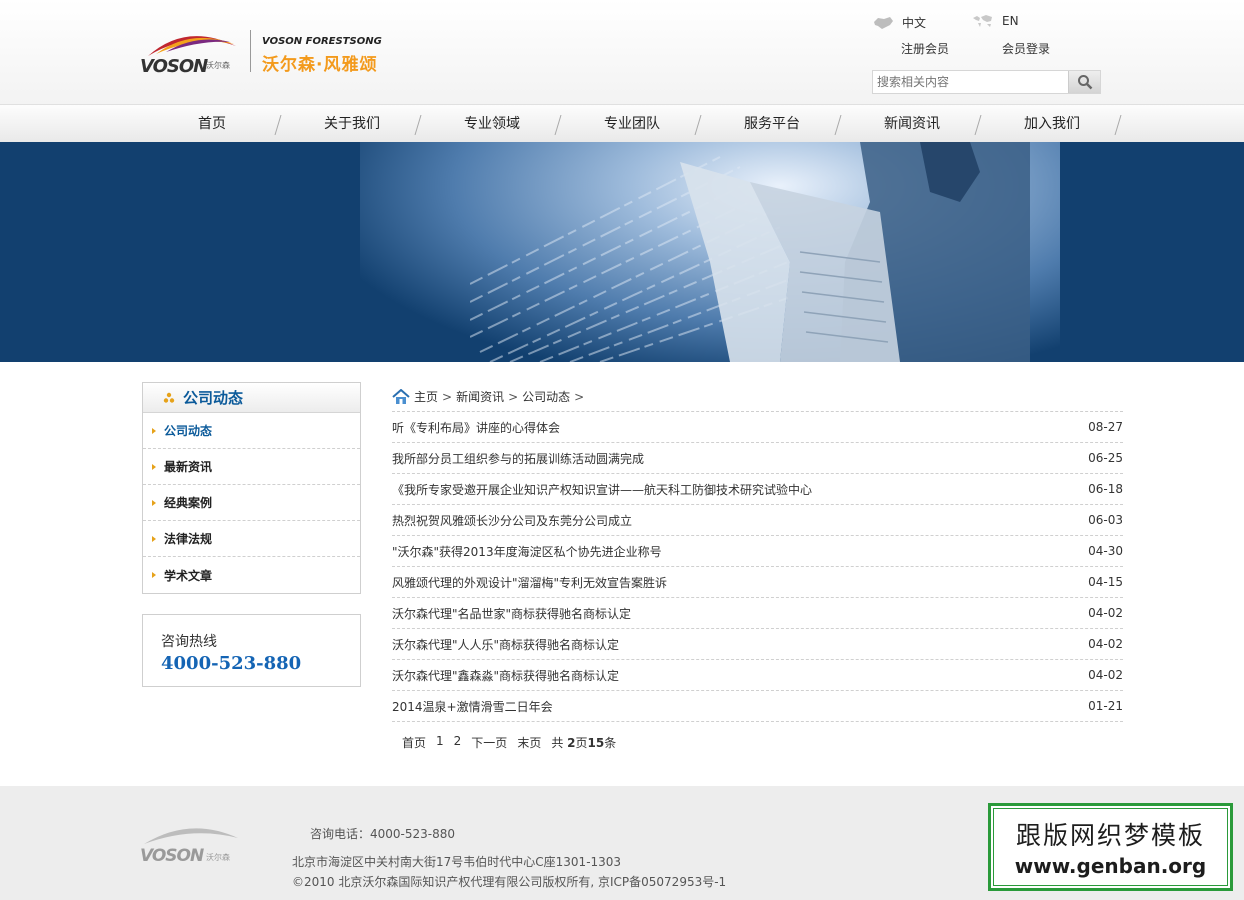  Describe the element at coordinates (757, 582) in the screenshot. I see `news-row: 风雅颂代理的外观设计"溜溜梅"专利无效宣告案胜诉 04-15` at that location.